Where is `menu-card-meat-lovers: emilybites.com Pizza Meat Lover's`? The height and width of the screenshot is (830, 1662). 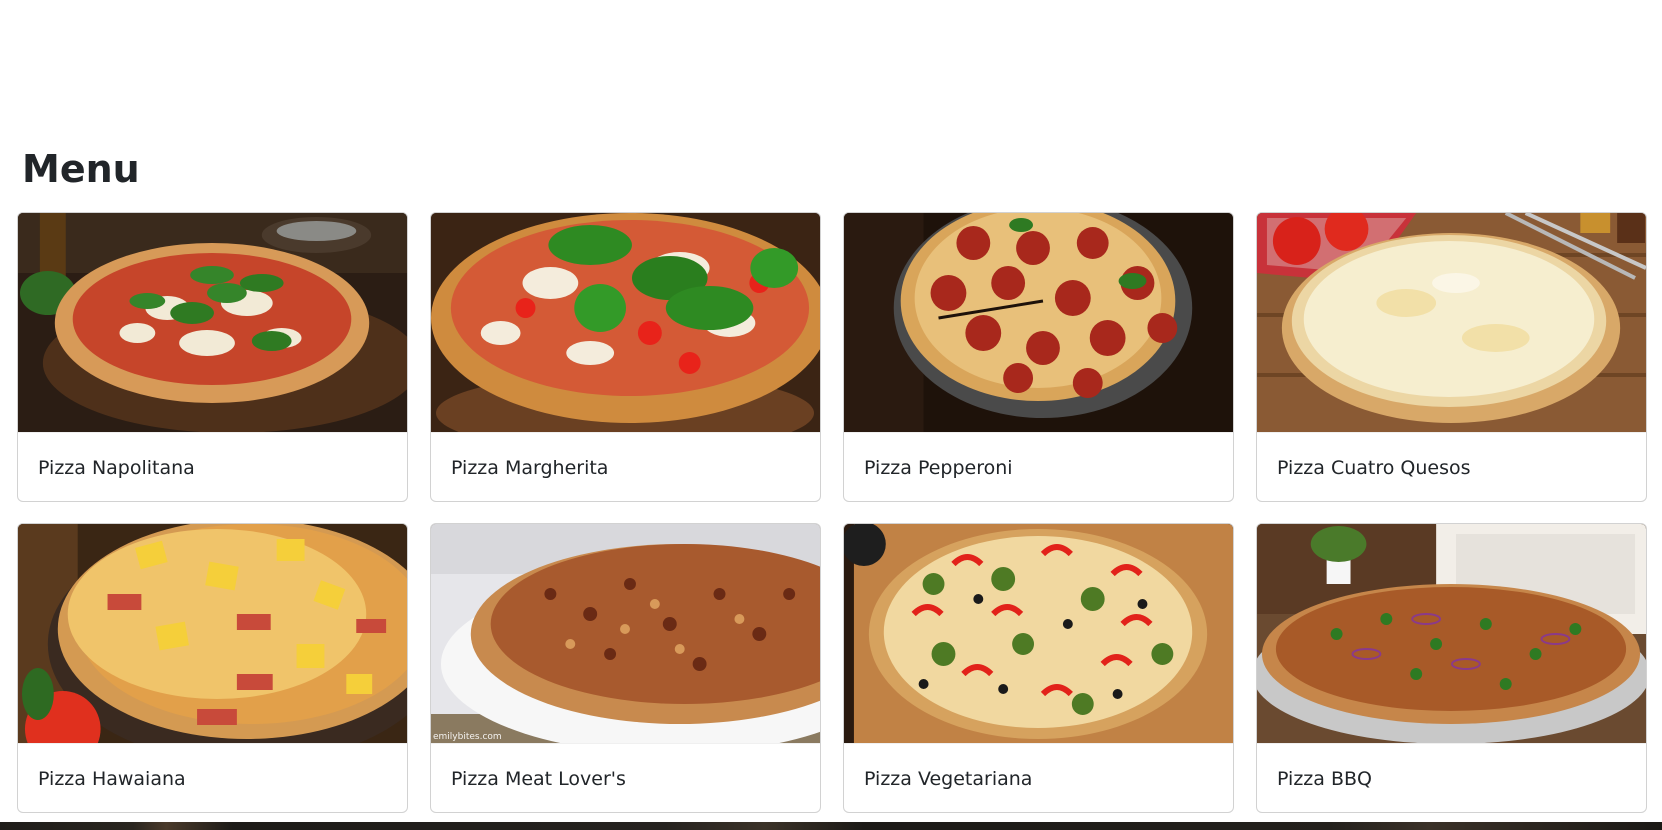 menu-card-meat-lovers: emilybites.com Pizza Meat Lover's is located at coordinates (625, 668).